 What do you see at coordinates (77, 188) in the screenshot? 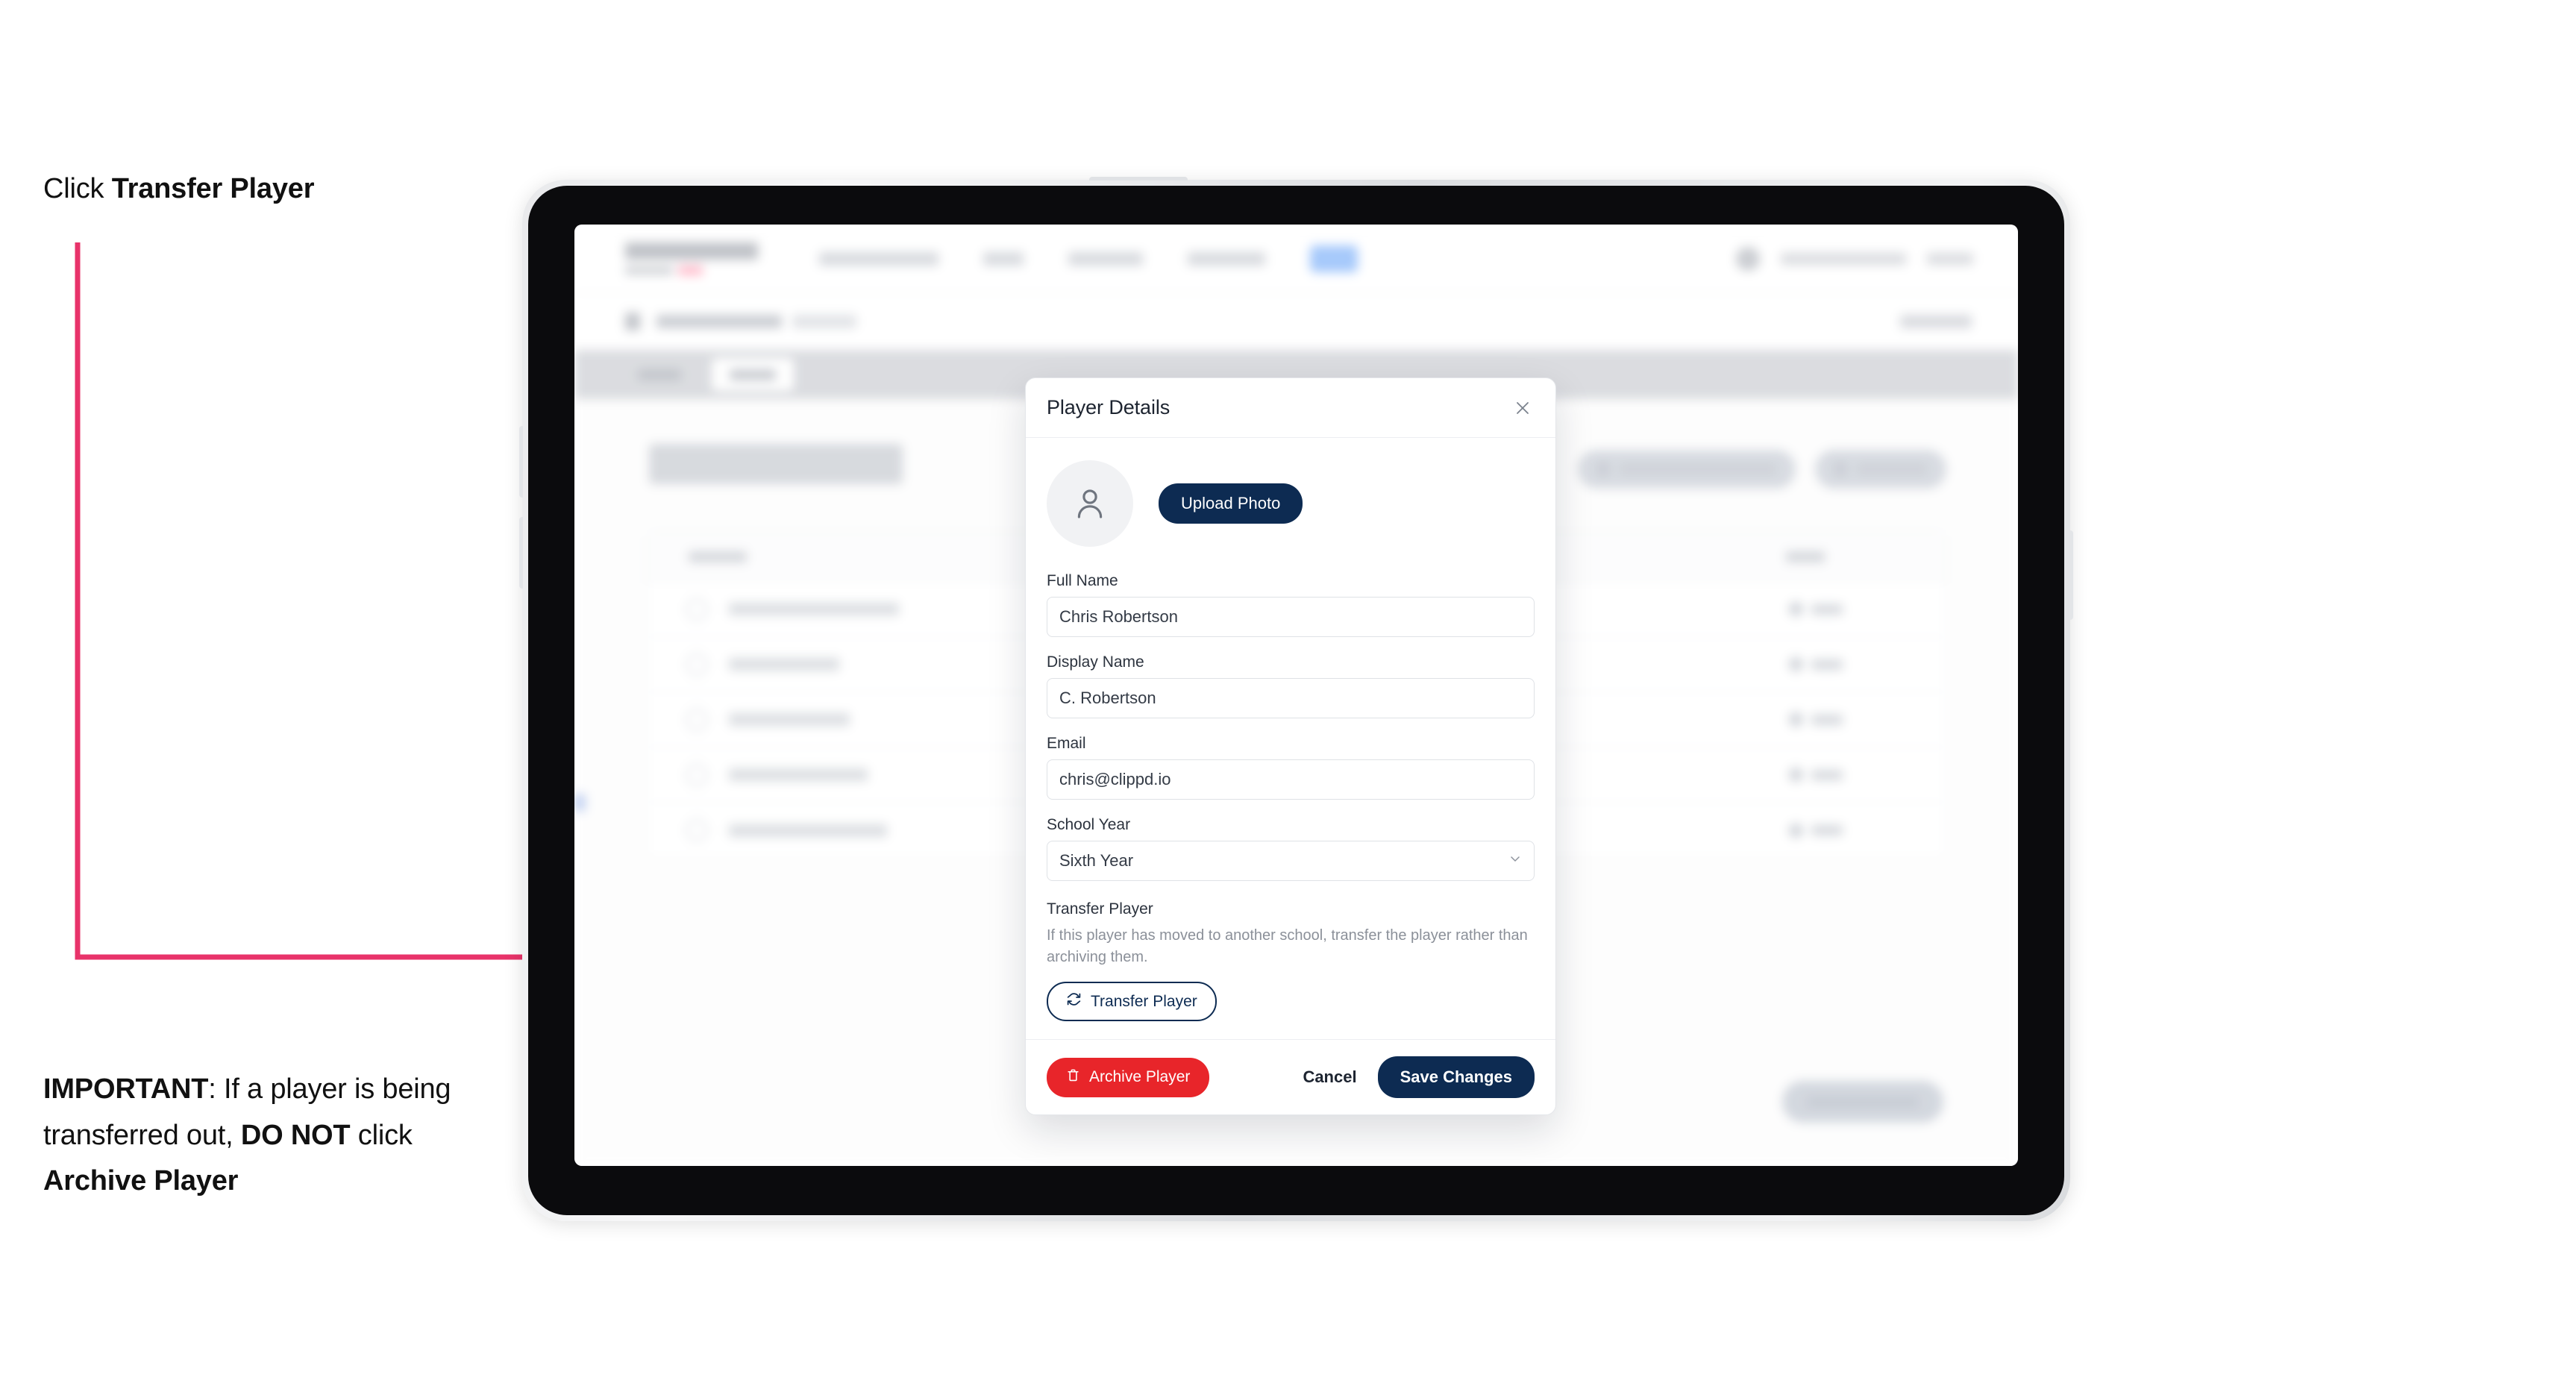
I see `annotation-top-prefix: Click` at bounding box center [77, 188].